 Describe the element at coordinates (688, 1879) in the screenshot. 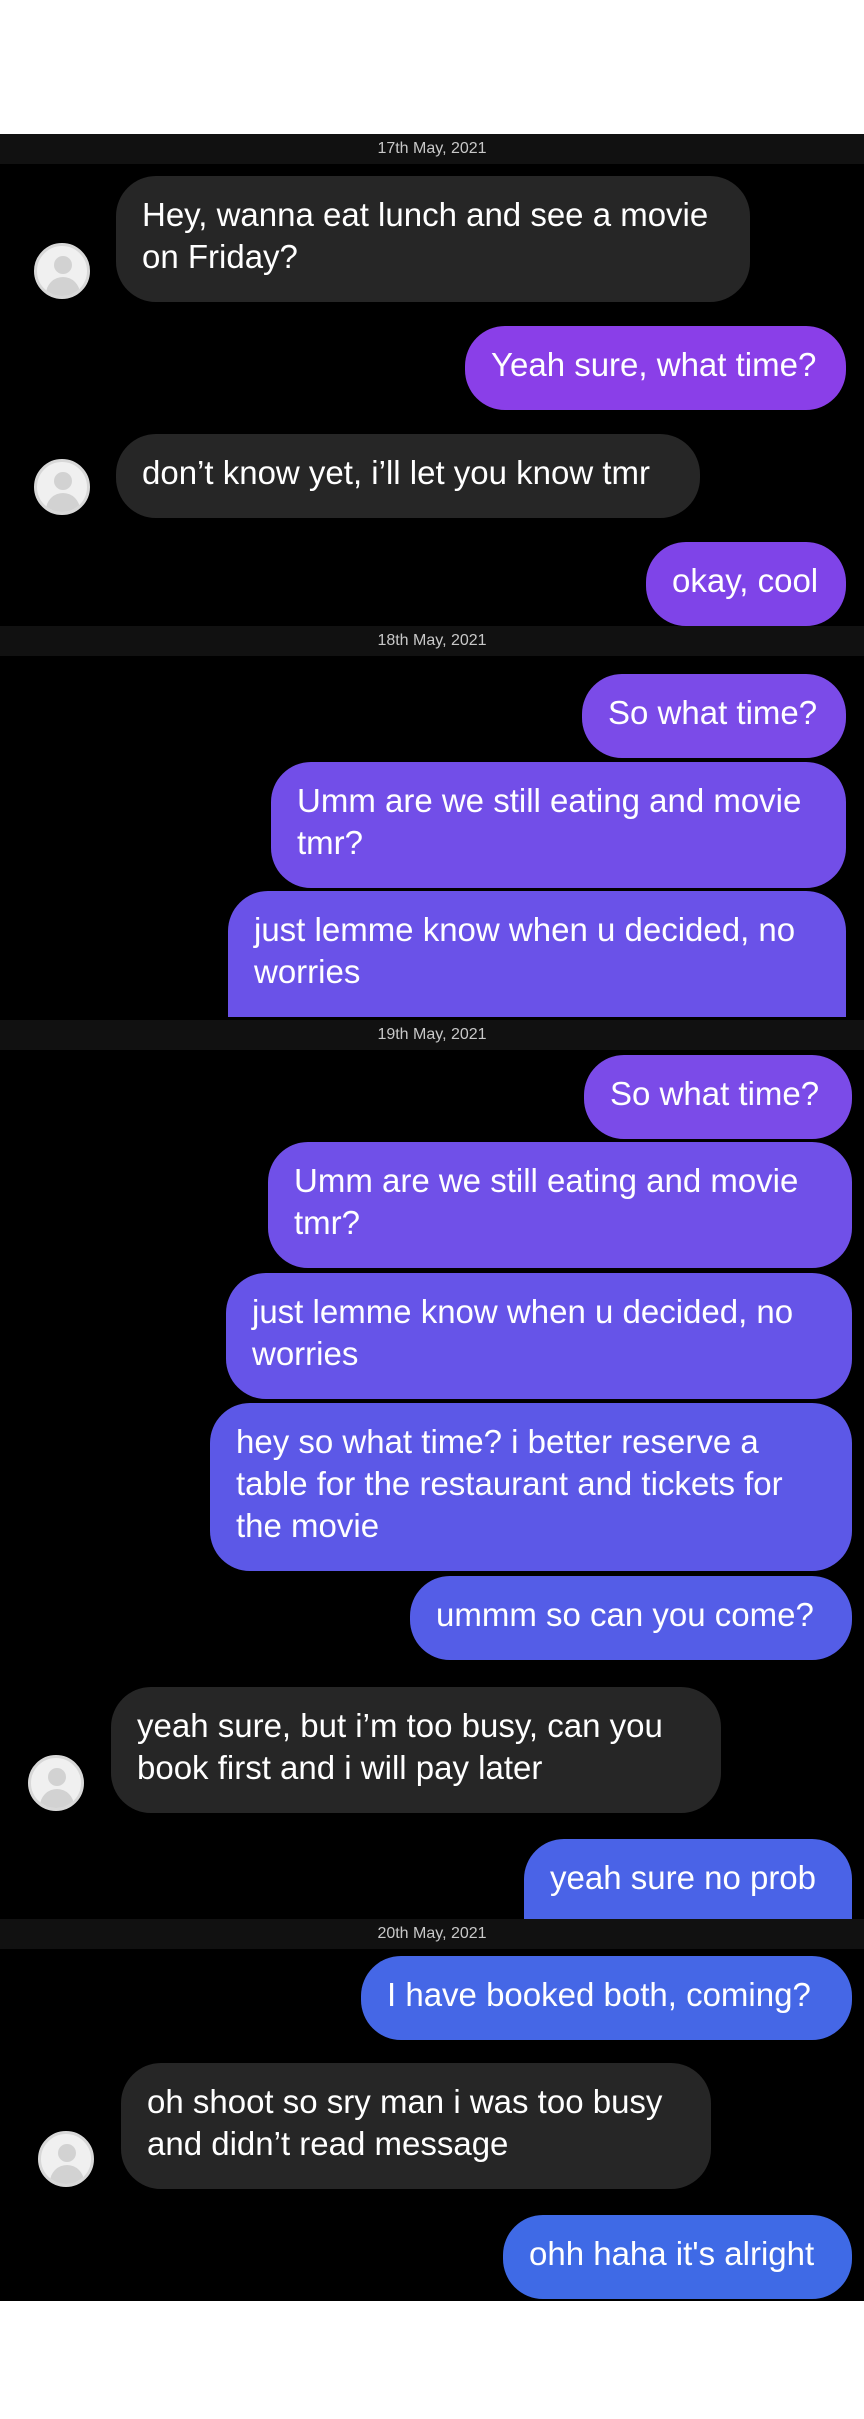

I see `outgoing-message: yeah sure no prob` at that location.